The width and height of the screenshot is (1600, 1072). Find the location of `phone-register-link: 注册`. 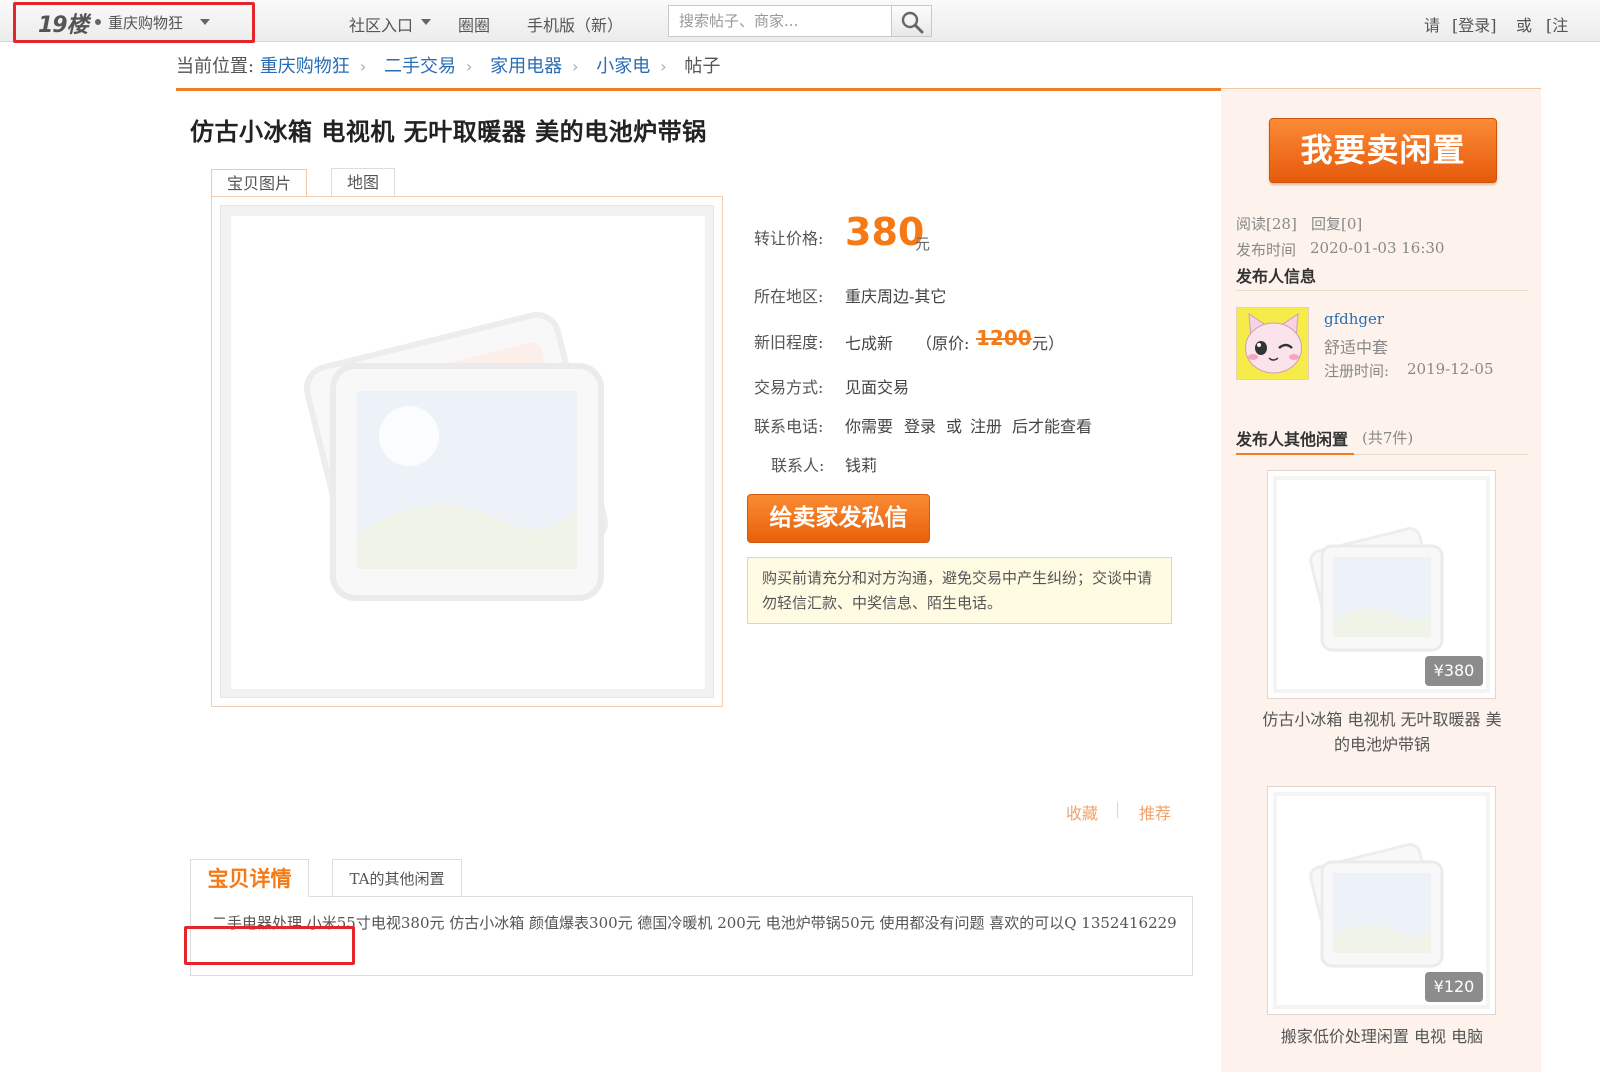

phone-register-link: 注册 is located at coordinates (986, 425).